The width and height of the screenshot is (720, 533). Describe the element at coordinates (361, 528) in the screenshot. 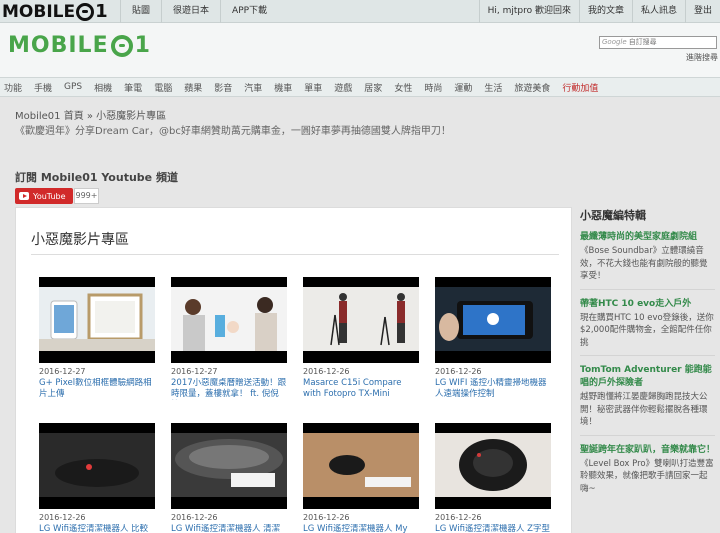

I see `video-title: LG Wifi遙控清潔機器人 My` at that location.